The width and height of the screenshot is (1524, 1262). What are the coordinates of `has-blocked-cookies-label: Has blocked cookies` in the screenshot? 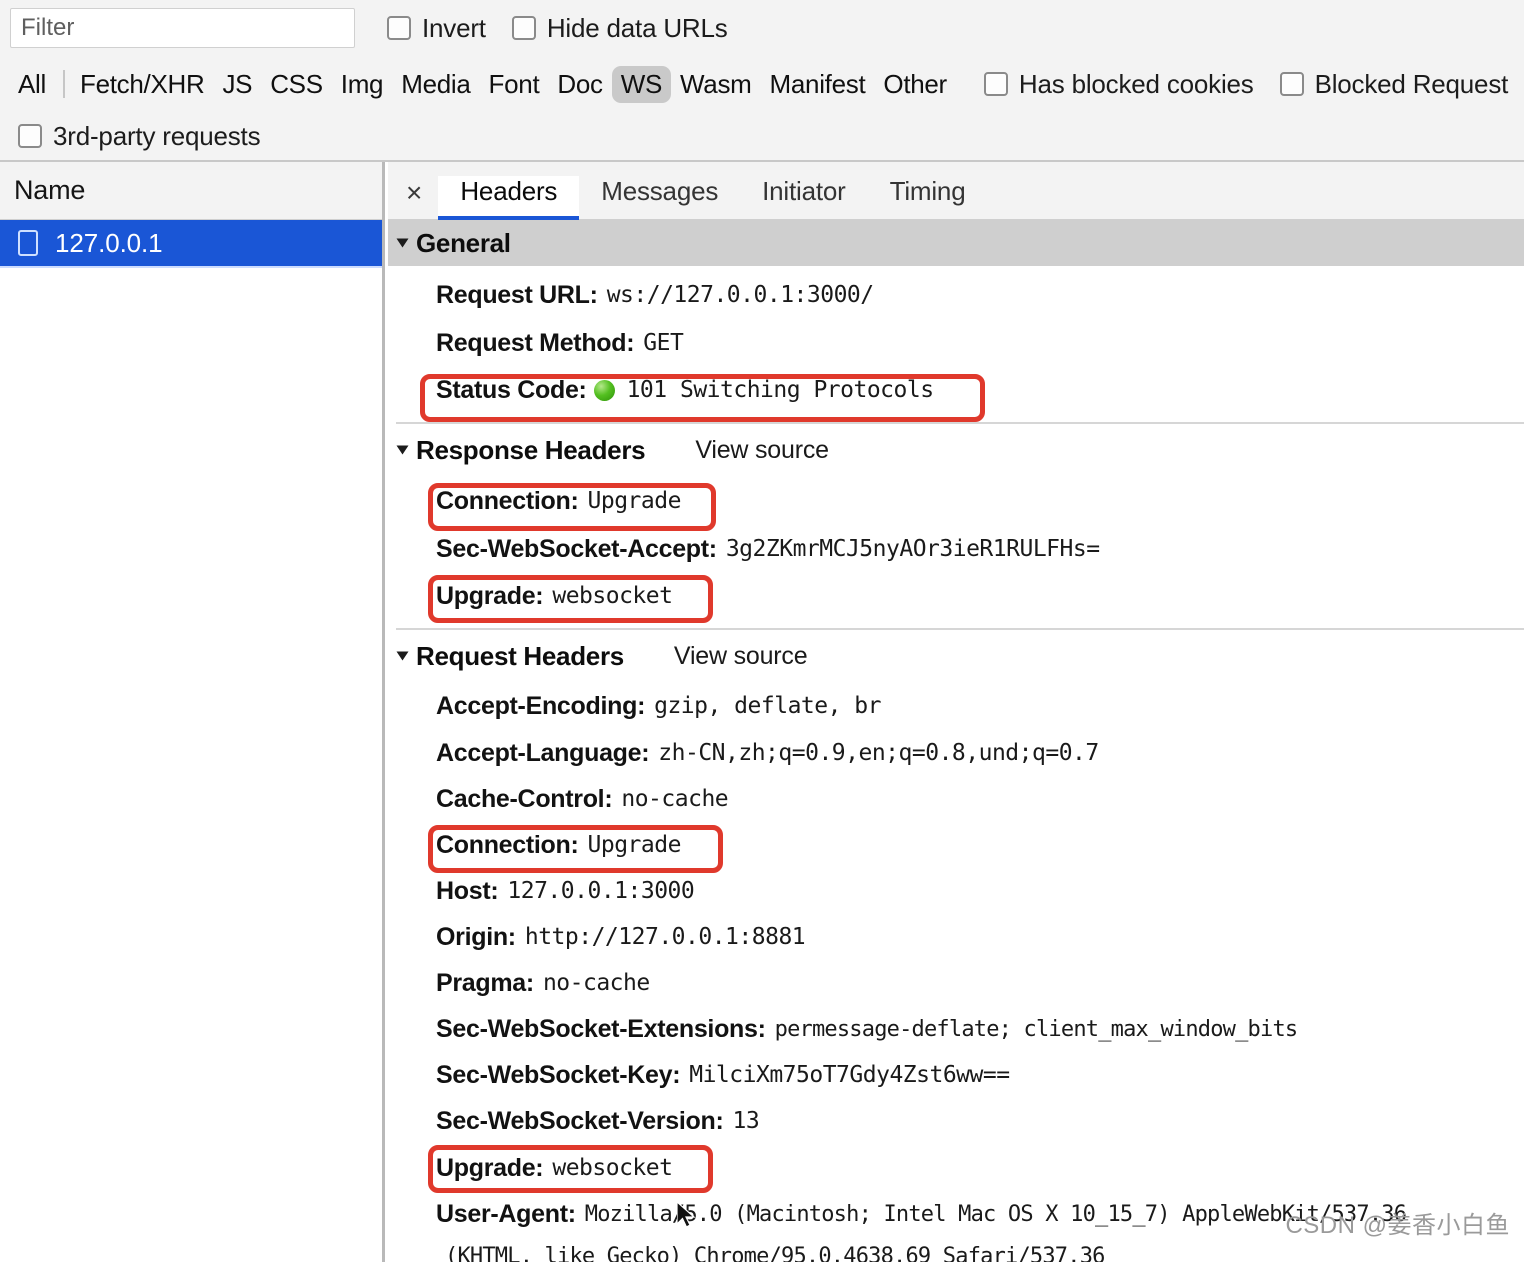 It's located at (1136, 83).